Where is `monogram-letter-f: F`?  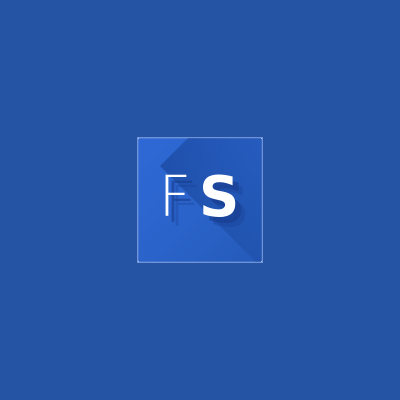 monogram-letter-f: F is located at coordinates (175, 197).